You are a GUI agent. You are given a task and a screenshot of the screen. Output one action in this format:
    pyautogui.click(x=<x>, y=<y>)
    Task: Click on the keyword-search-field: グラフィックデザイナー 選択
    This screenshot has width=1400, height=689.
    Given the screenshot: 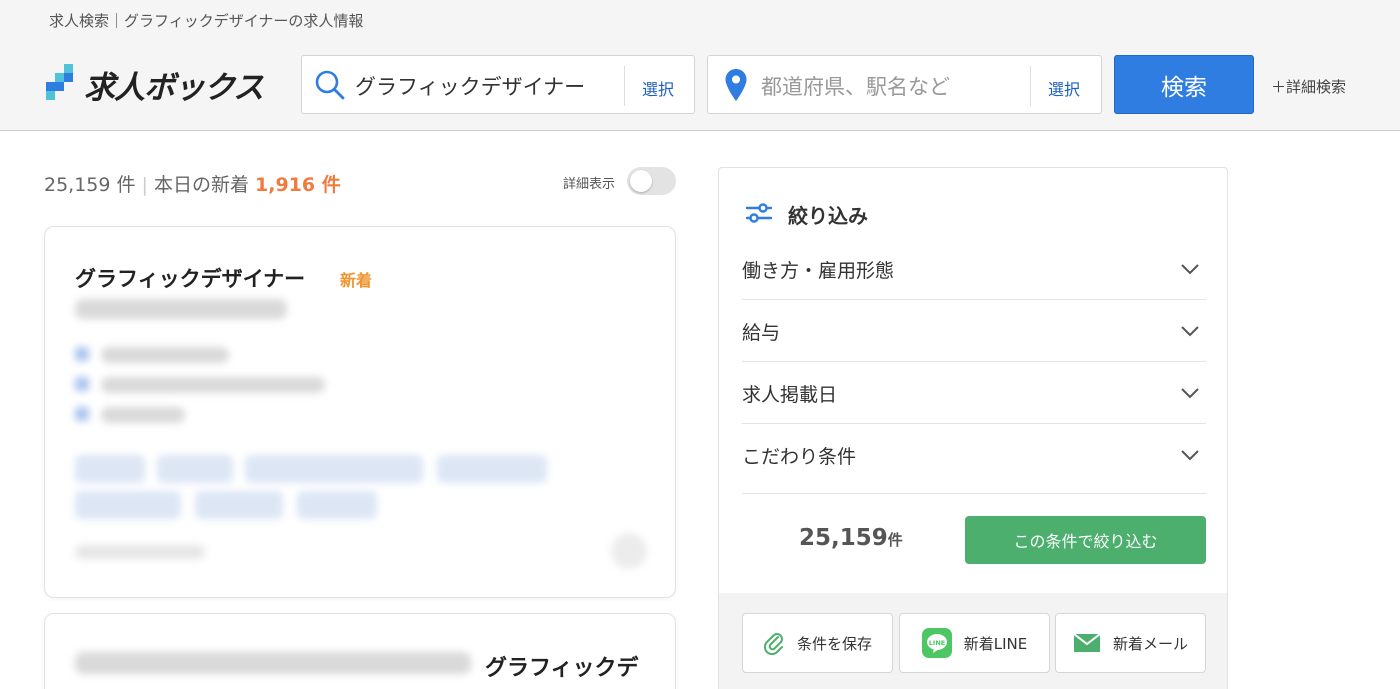 What is the action you would take?
    pyautogui.click(x=498, y=84)
    